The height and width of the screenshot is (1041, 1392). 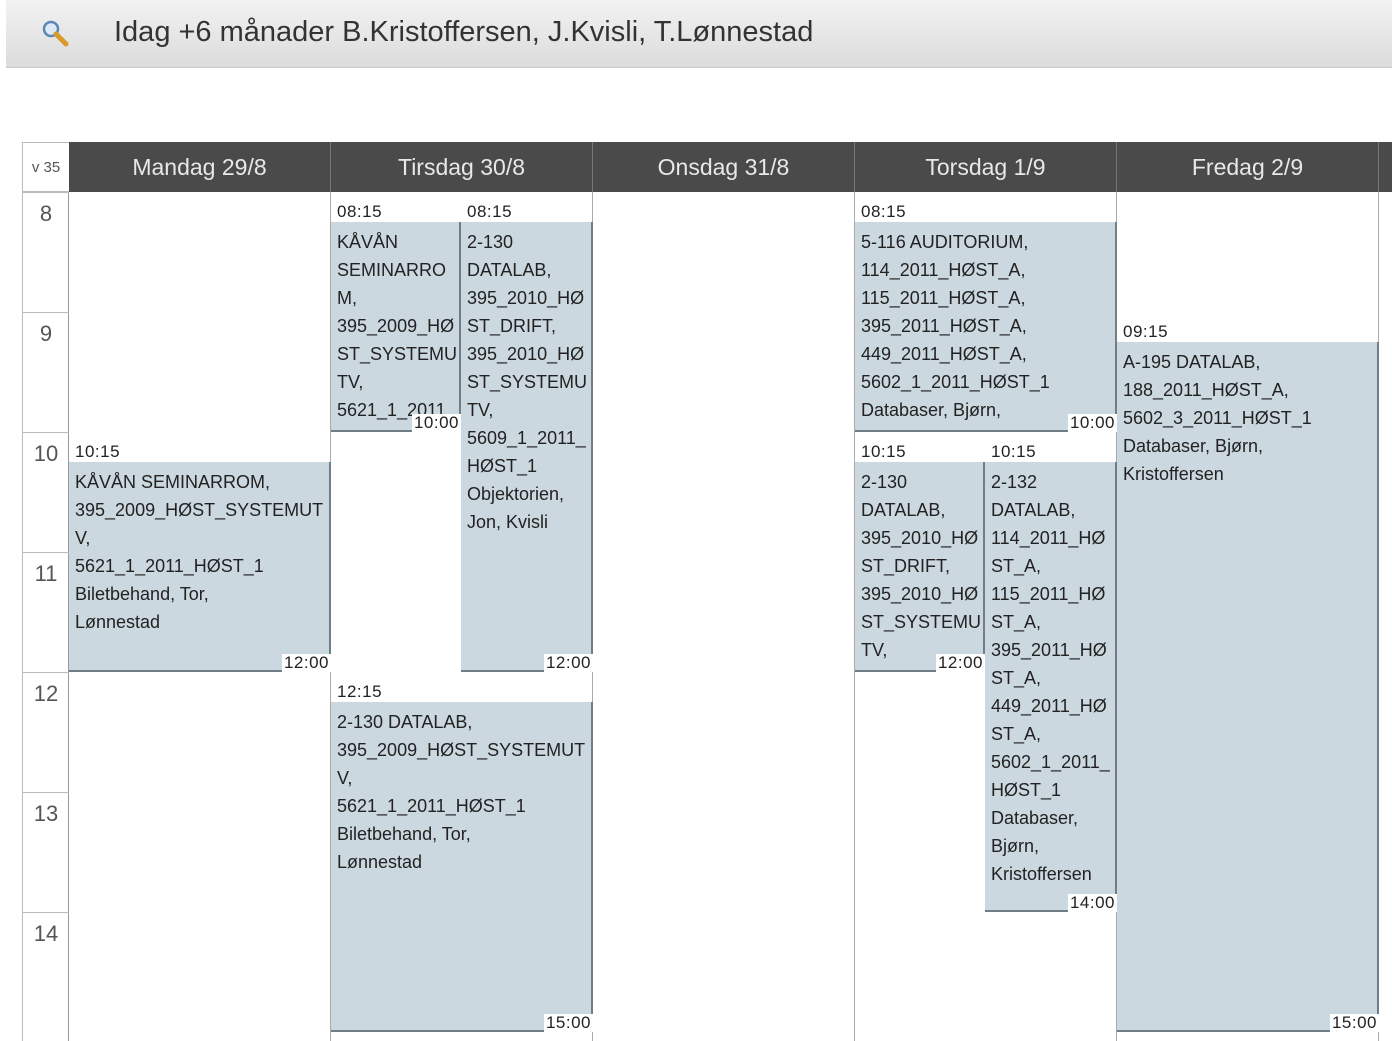 What do you see at coordinates (986, 167) in the screenshot?
I see `day-header-thursday: Torsdag 1/9` at bounding box center [986, 167].